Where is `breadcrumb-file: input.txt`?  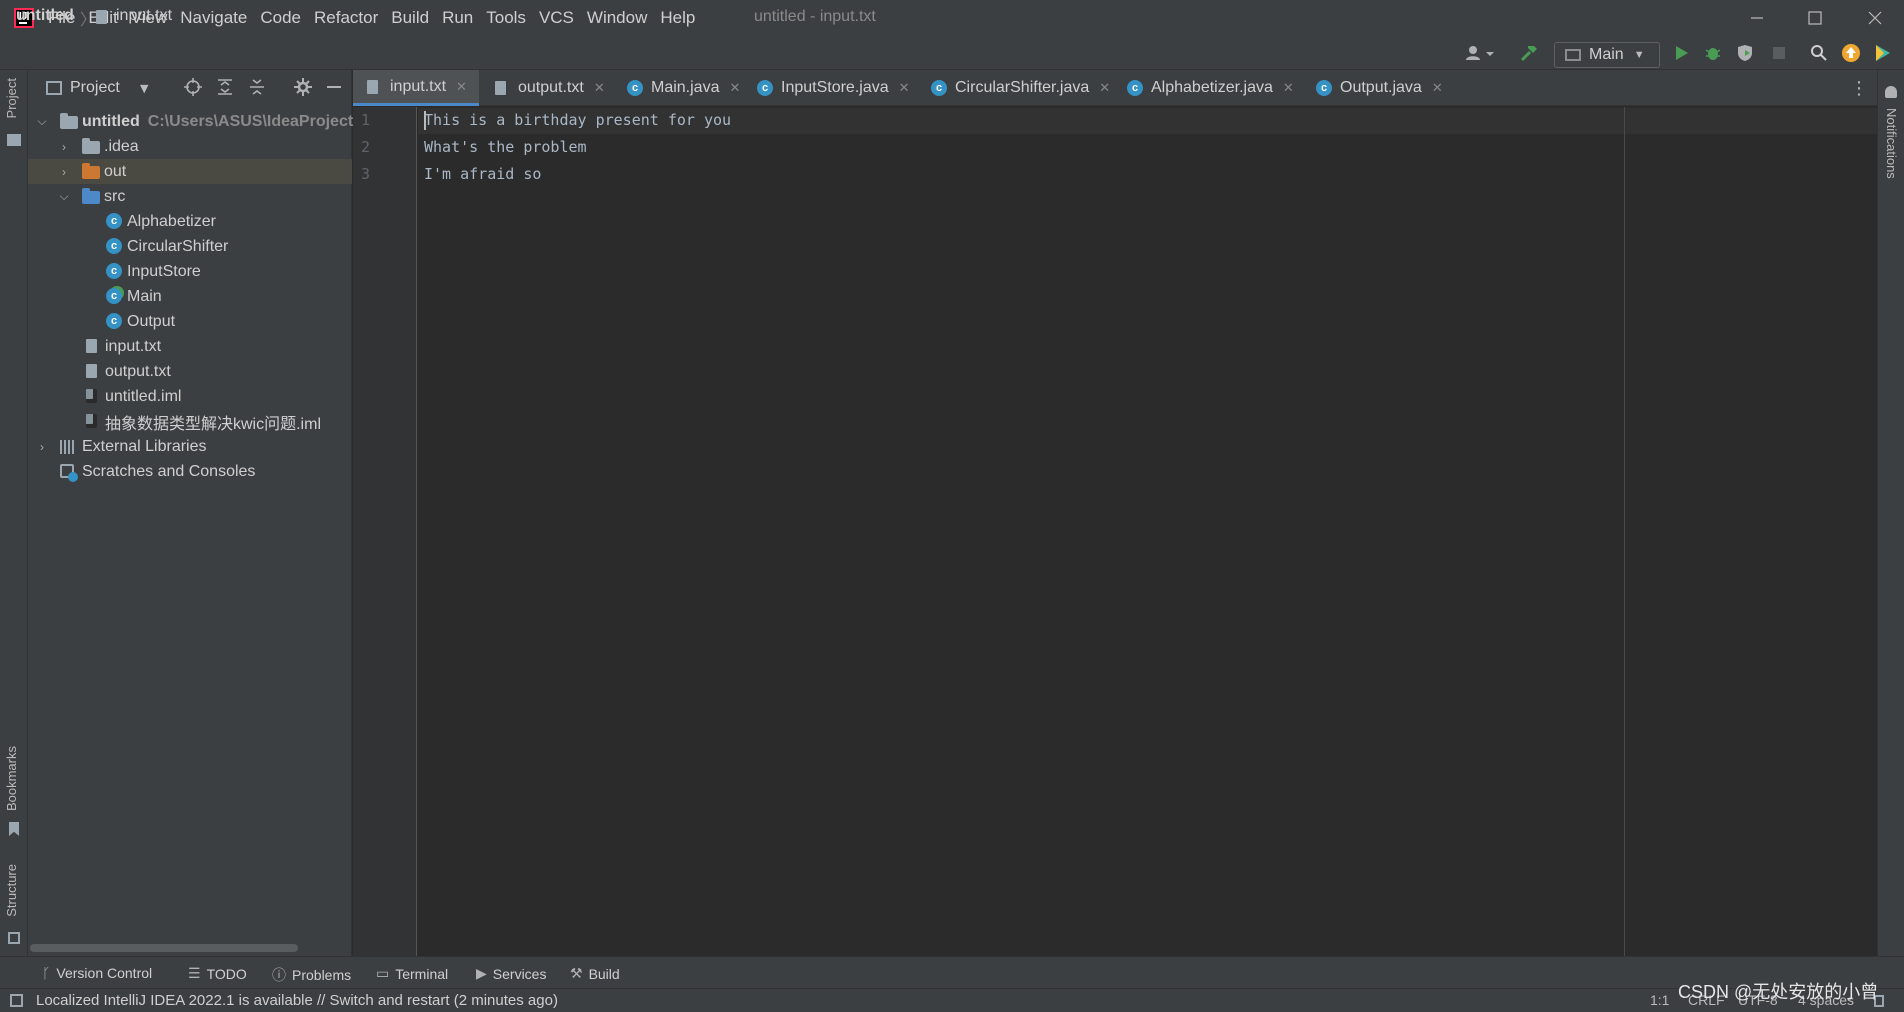 breadcrumb-file: input.txt is located at coordinates (144, 16).